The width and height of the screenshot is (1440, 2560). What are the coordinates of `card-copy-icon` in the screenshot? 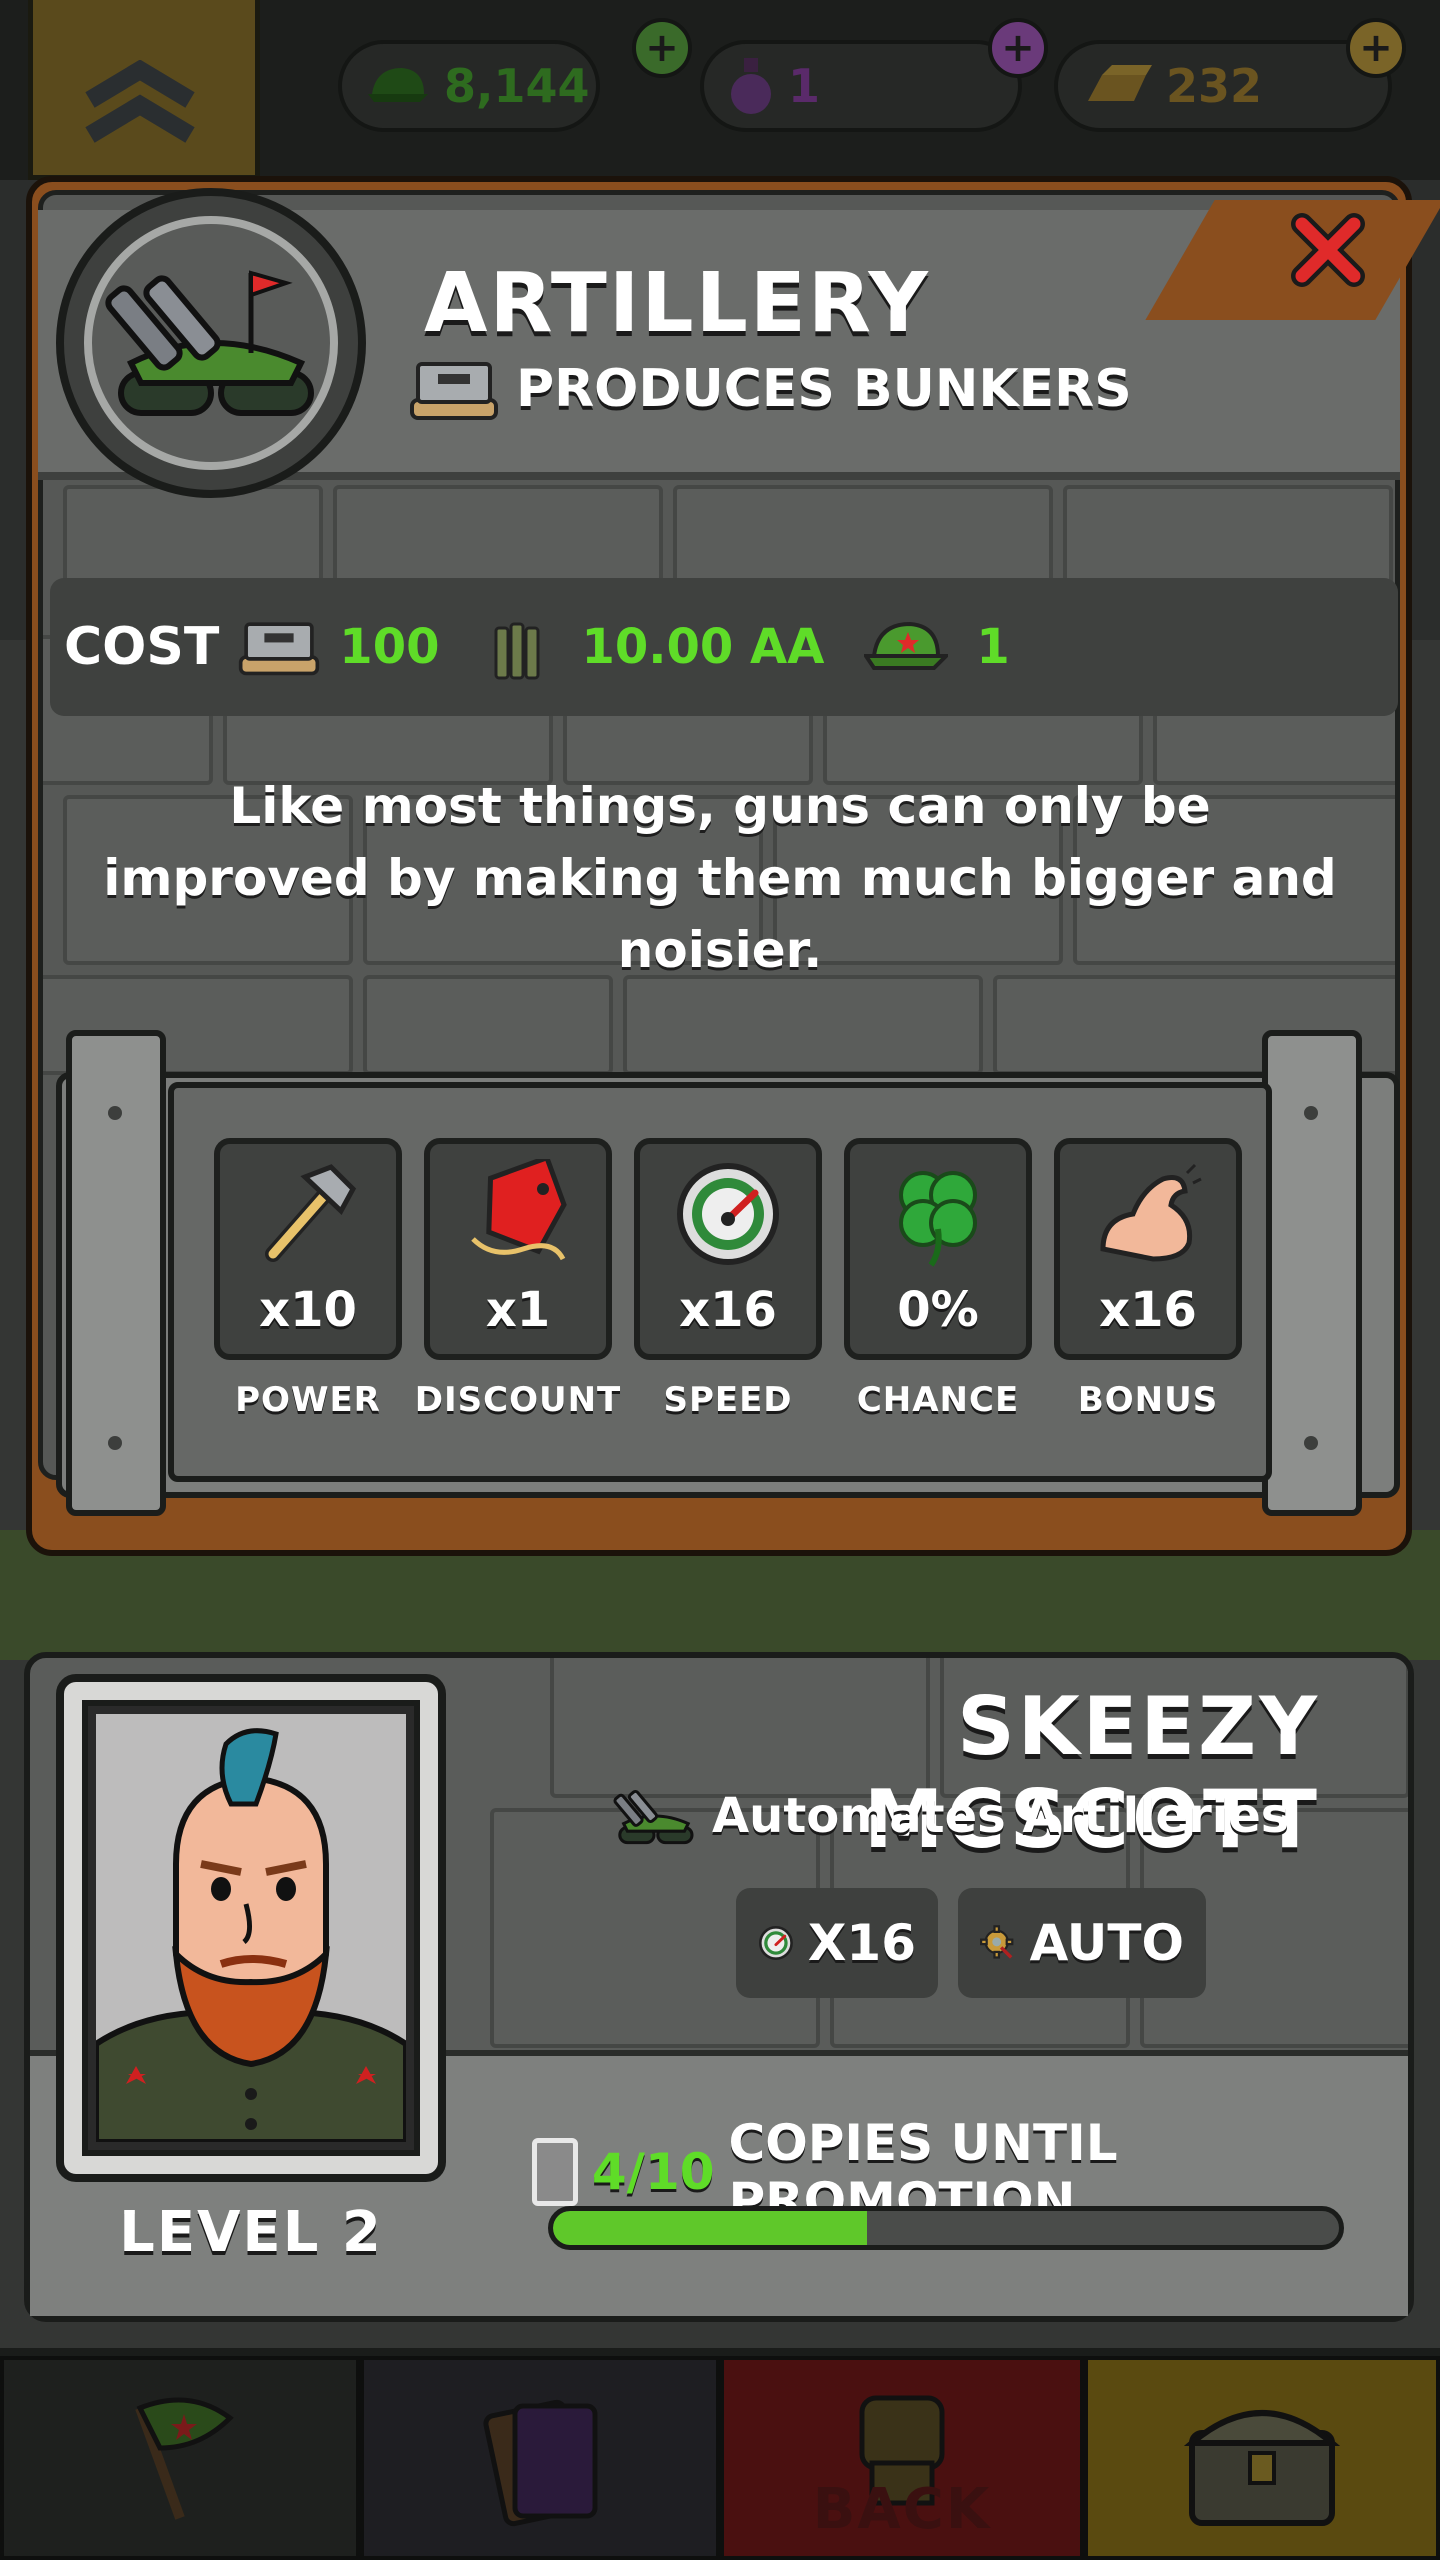 It's located at (555, 2172).